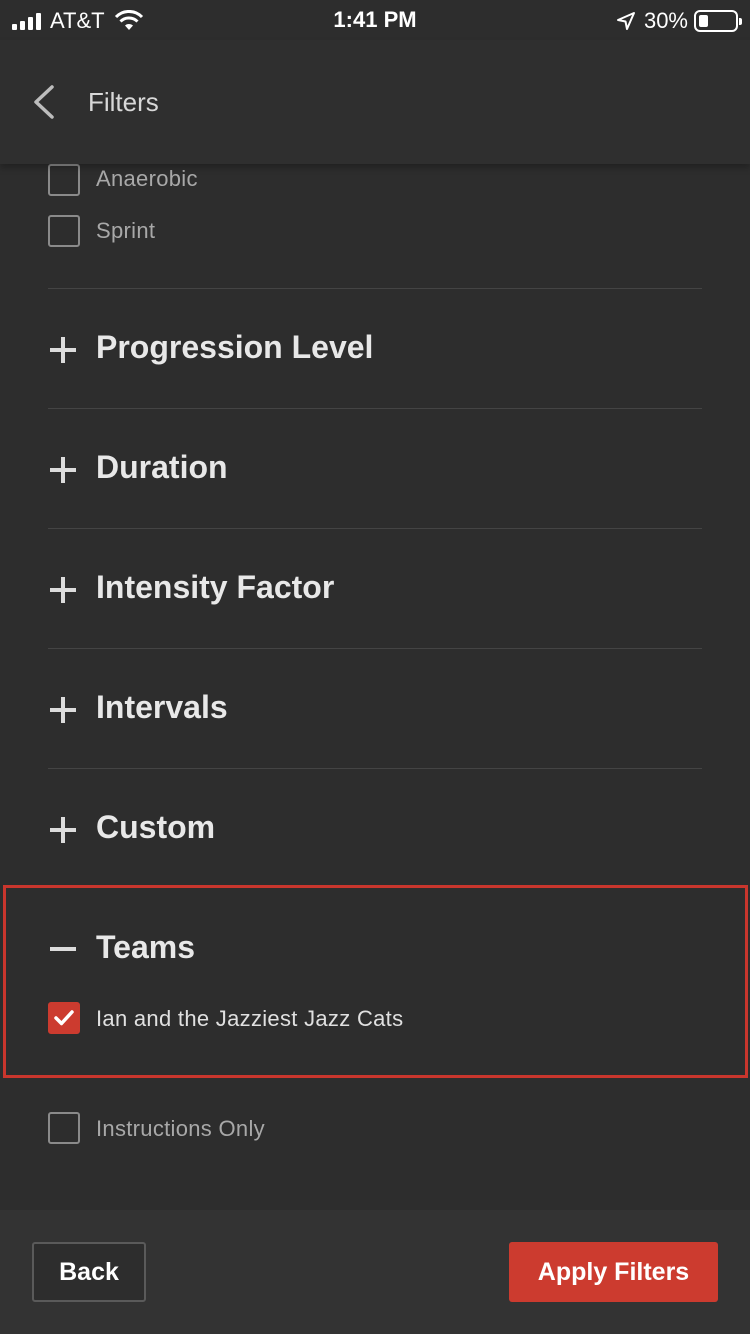 Image resolution: width=750 pixels, height=1334 pixels. Describe the element at coordinates (250, 1018) in the screenshot. I see `team-label: Ian and the Jazziest Jazz Cats` at that location.